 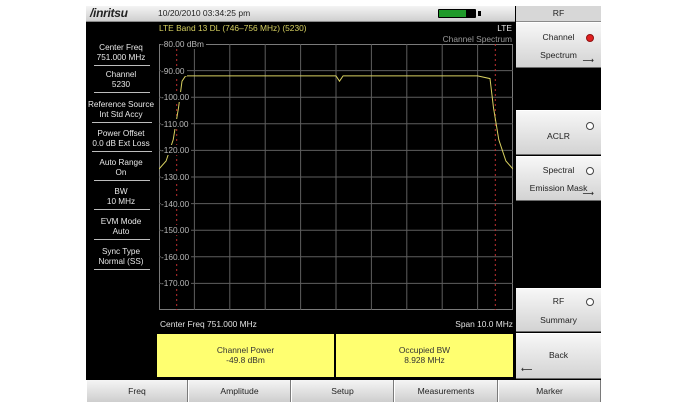 I want to click on result-label: Occupied BW, so click(x=424, y=350).